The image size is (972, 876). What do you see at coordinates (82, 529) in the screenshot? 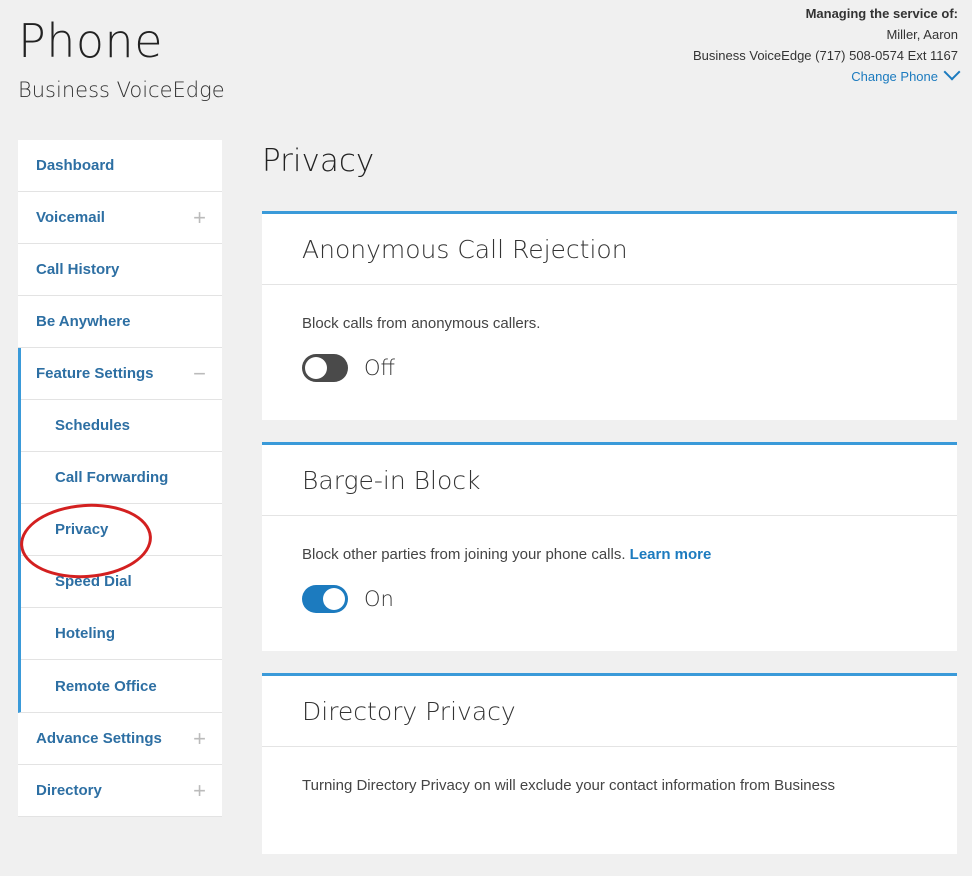
I see `sidebar-item-label: Privacy` at bounding box center [82, 529].